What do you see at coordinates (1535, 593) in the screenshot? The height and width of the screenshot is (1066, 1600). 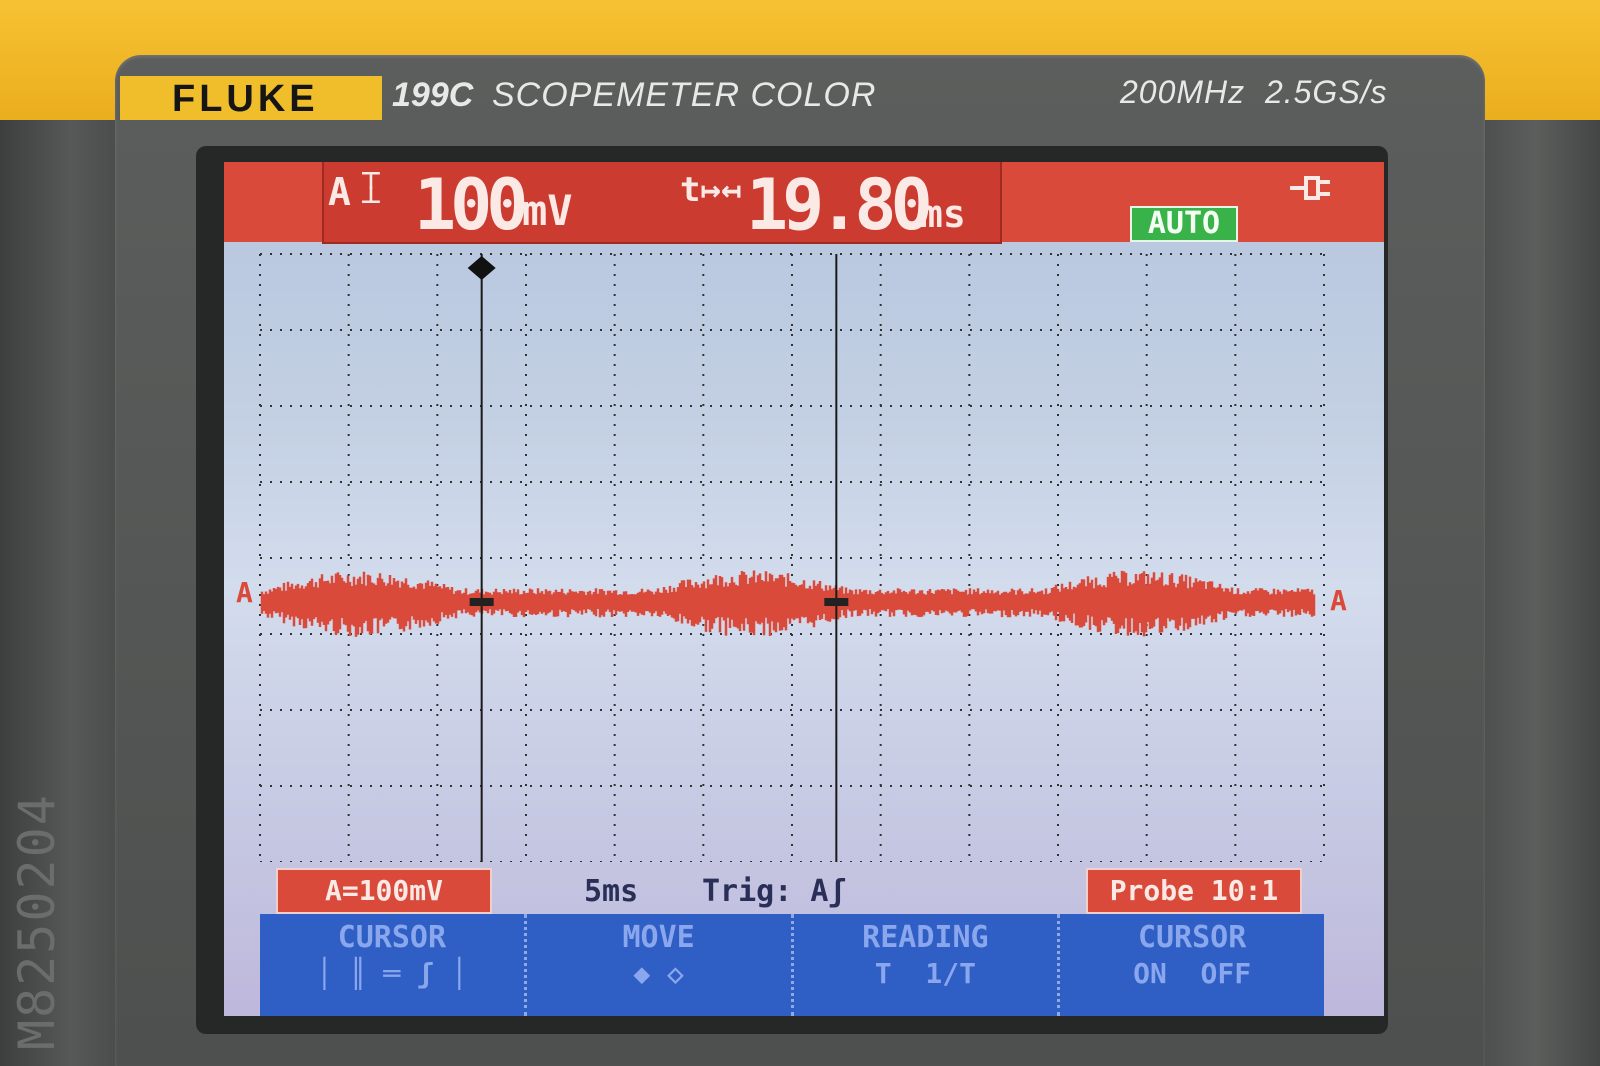 I see `device-case-right` at bounding box center [1535, 593].